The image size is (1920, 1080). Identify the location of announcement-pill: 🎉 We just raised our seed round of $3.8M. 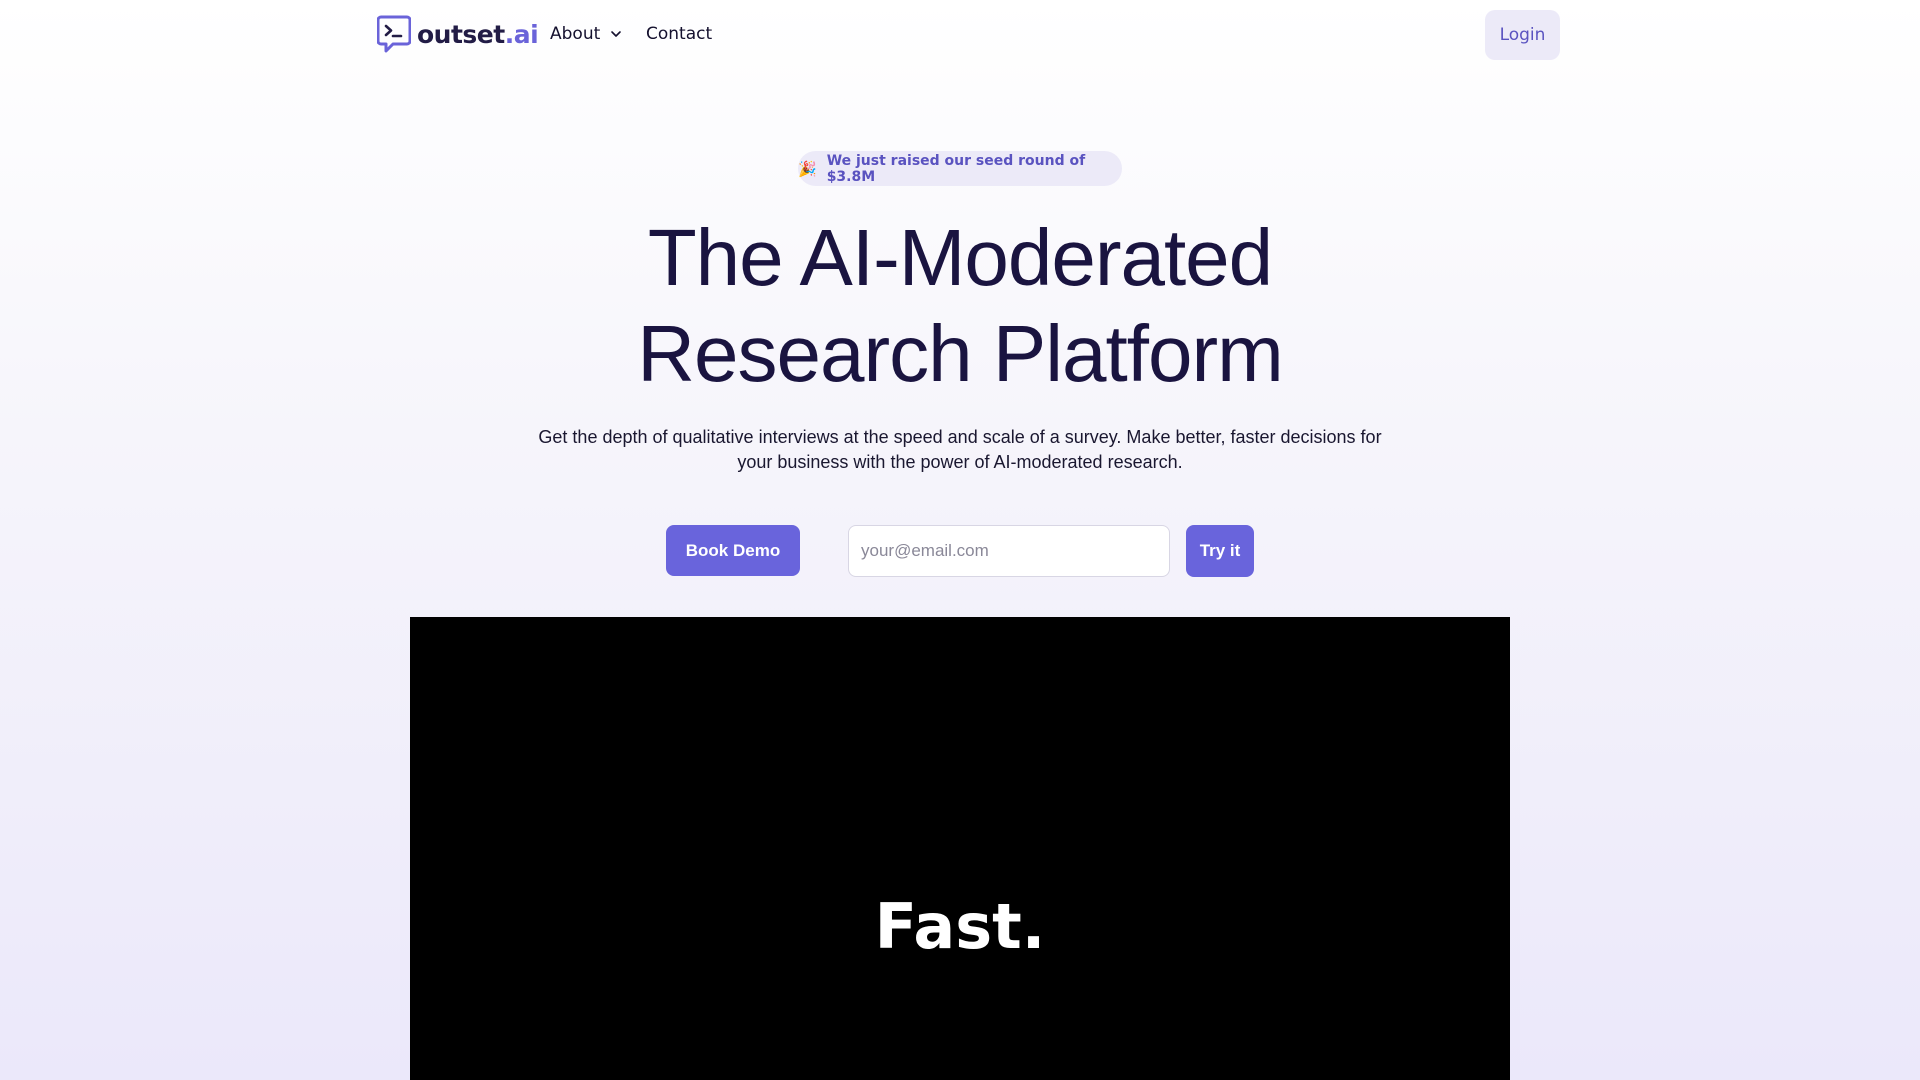
(960, 168).